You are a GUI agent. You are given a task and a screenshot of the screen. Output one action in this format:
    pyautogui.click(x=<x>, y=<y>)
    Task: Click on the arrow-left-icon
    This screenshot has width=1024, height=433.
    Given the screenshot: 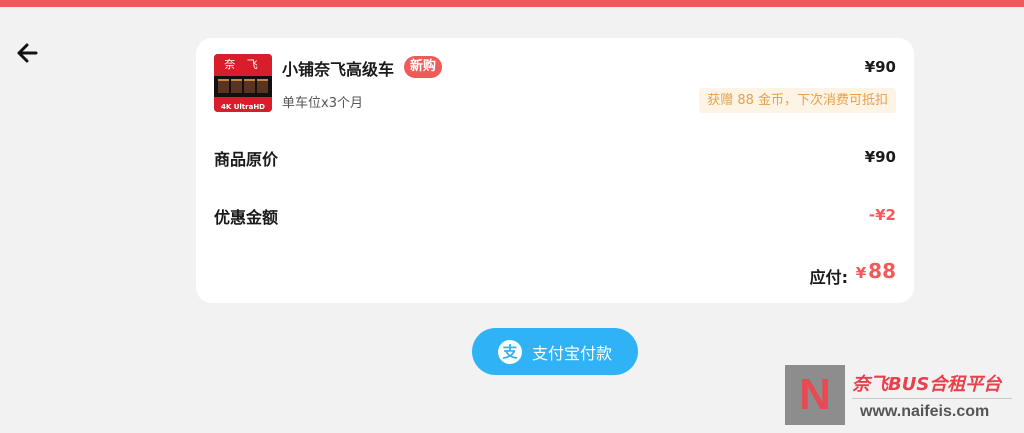 What is the action you would take?
    pyautogui.click(x=27, y=53)
    